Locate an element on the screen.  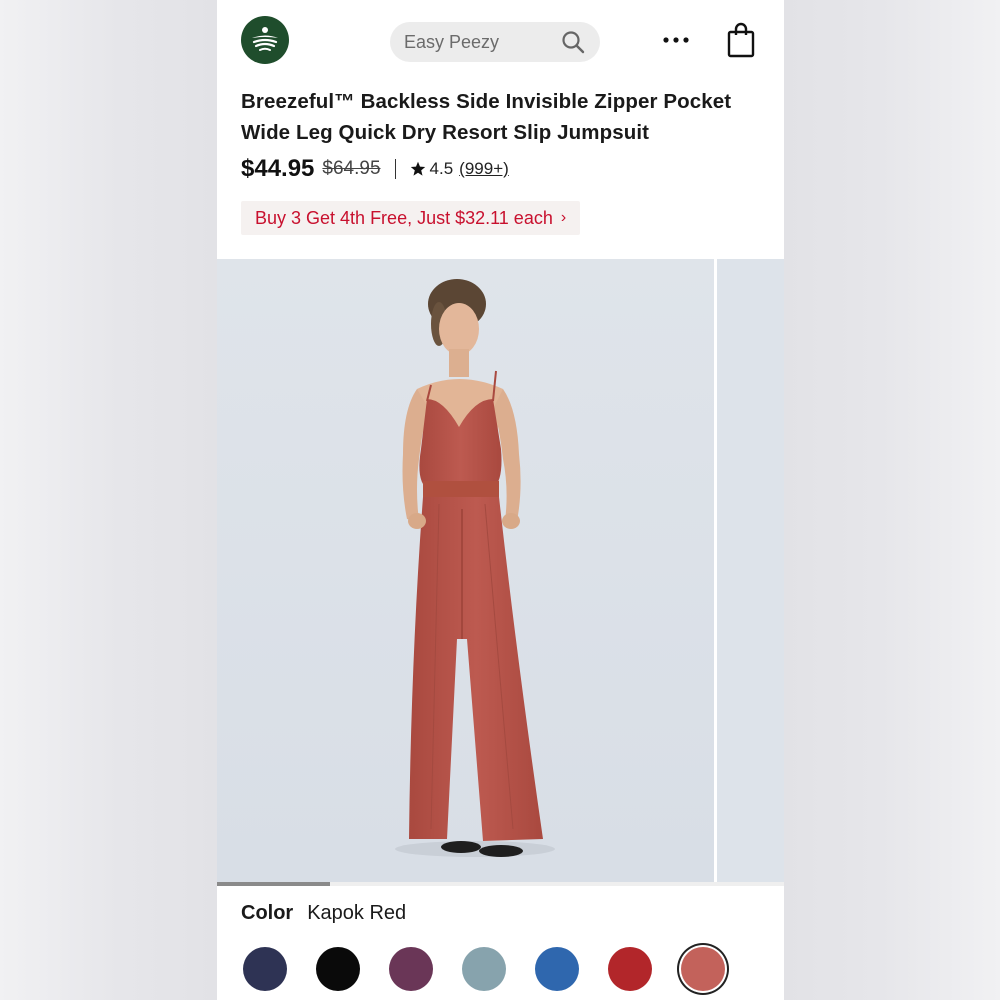
search-bar: Easy Peezy is located at coordinates (495, 42).